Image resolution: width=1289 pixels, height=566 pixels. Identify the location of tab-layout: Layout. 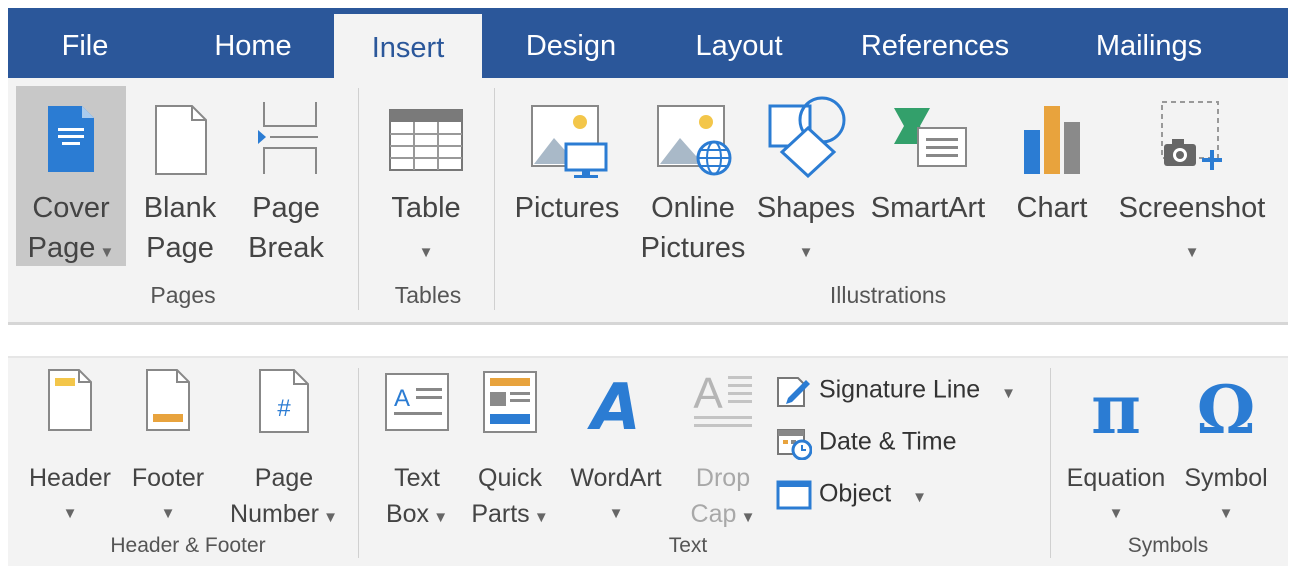
(739, 43).